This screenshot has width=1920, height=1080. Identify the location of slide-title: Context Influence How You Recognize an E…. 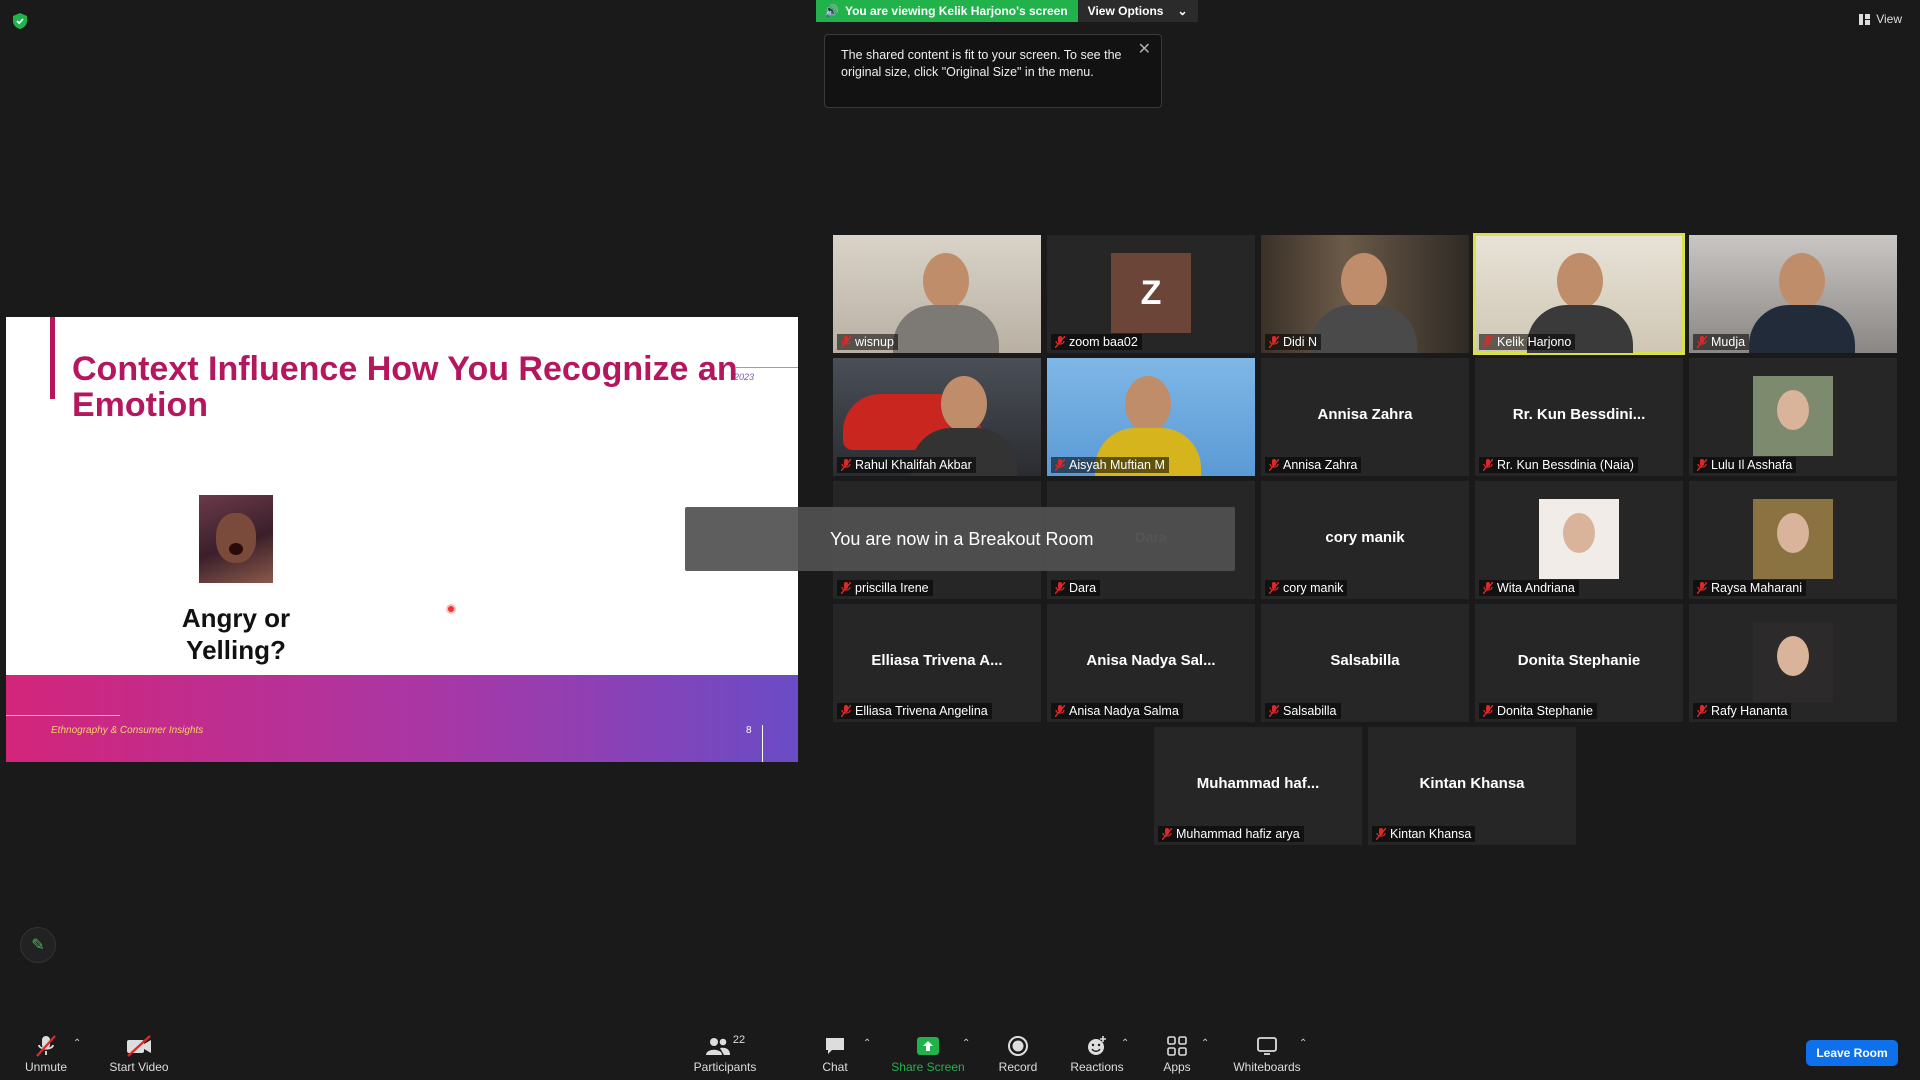
(405, 387).